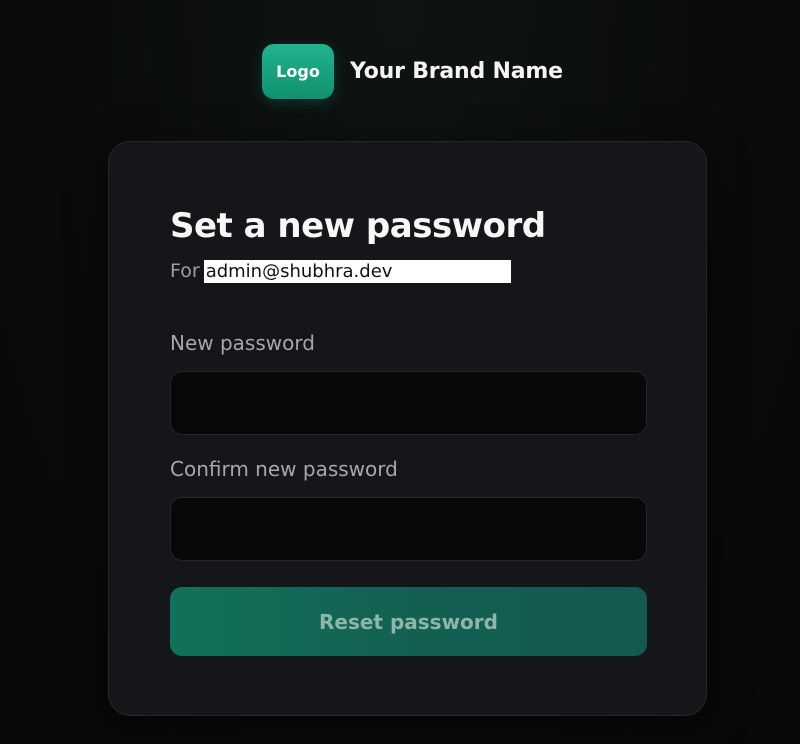 The width and height of the screenshot is (800, 744). Describe the element at coordinates (456, 71) in the screenshot. I see `brand-name: Your Brand Name` at that location.